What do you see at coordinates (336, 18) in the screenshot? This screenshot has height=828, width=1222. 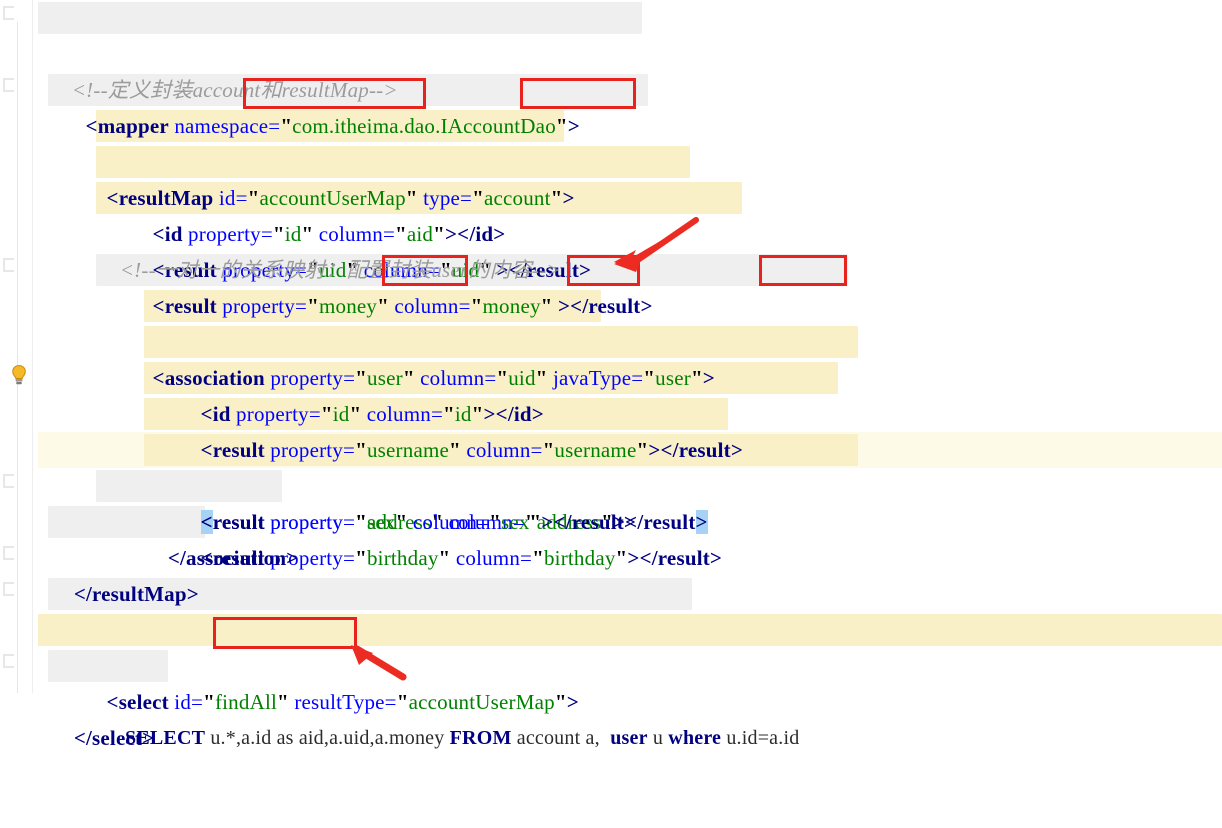 I see `scope-highlight` at bounding box center [336, 18].